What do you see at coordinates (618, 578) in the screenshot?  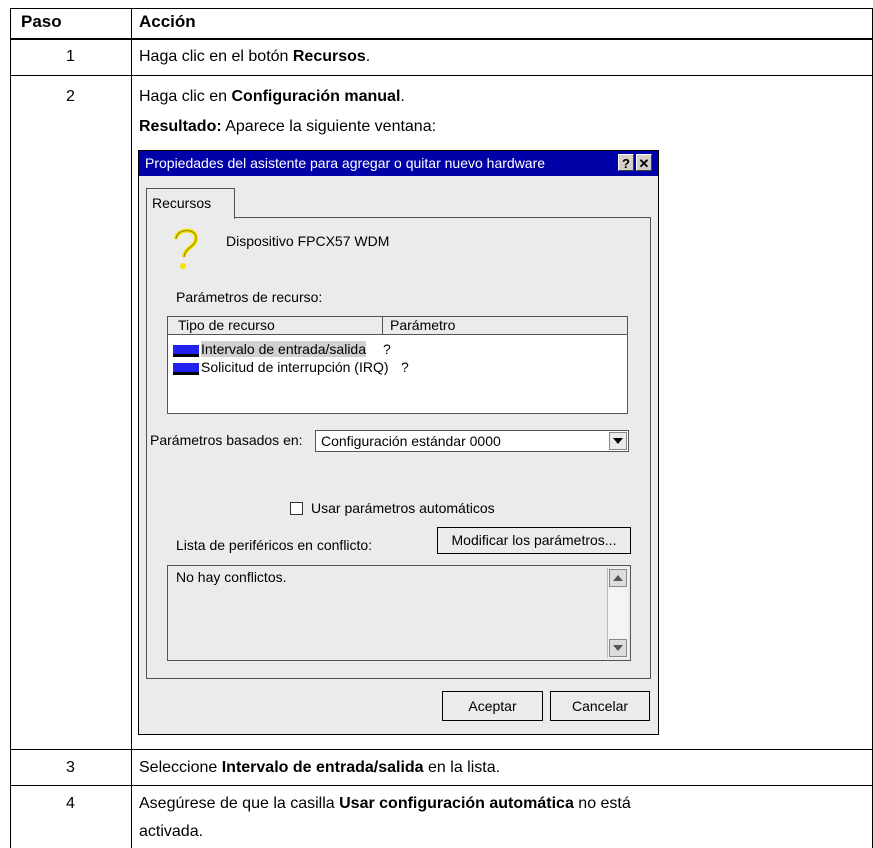 I see `scroll-up-icon` at bounding box center [618, 578].